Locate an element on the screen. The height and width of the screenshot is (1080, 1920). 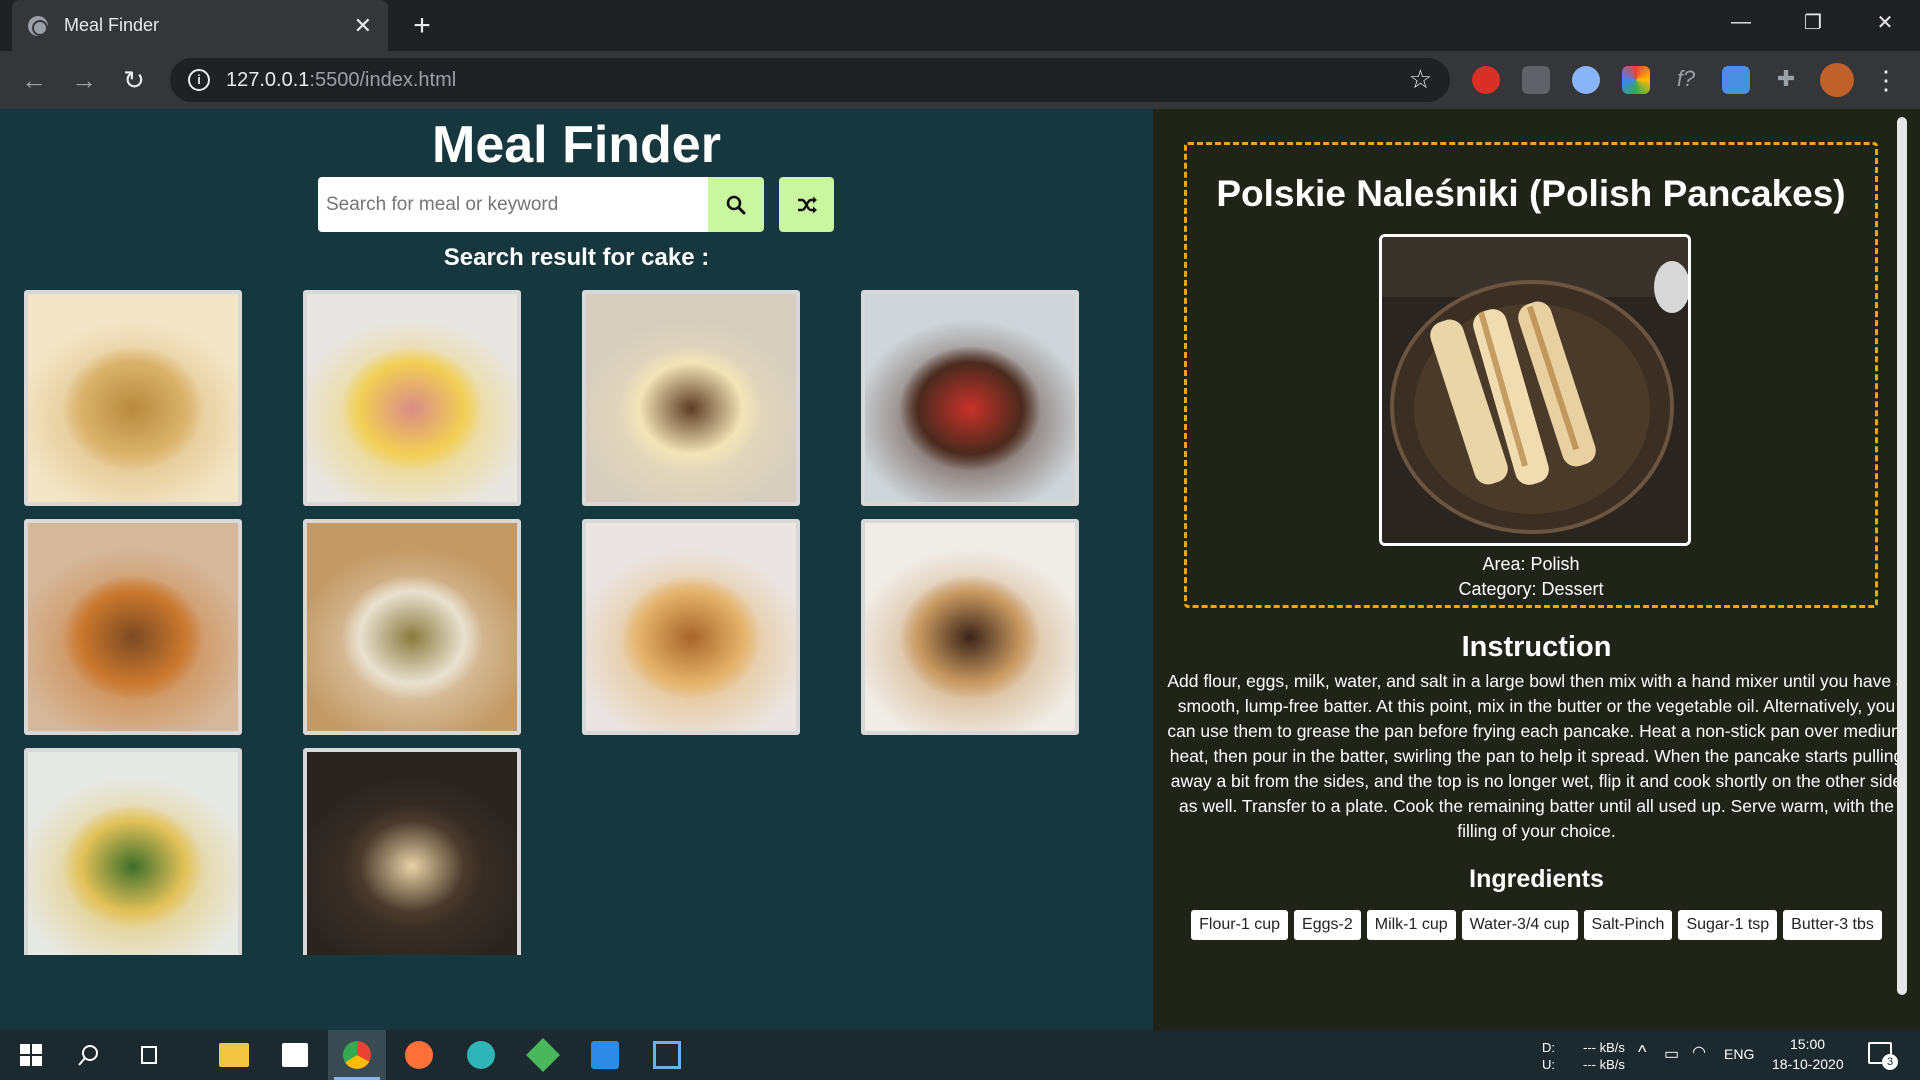
font-extension-icon: f? is located at coordinates (1686, 80).